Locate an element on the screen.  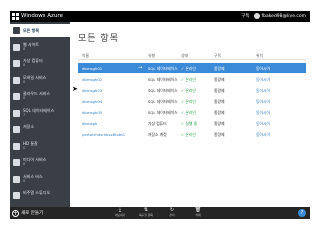
sidebar-item: 저장소 is located at coordinates (40, 129).